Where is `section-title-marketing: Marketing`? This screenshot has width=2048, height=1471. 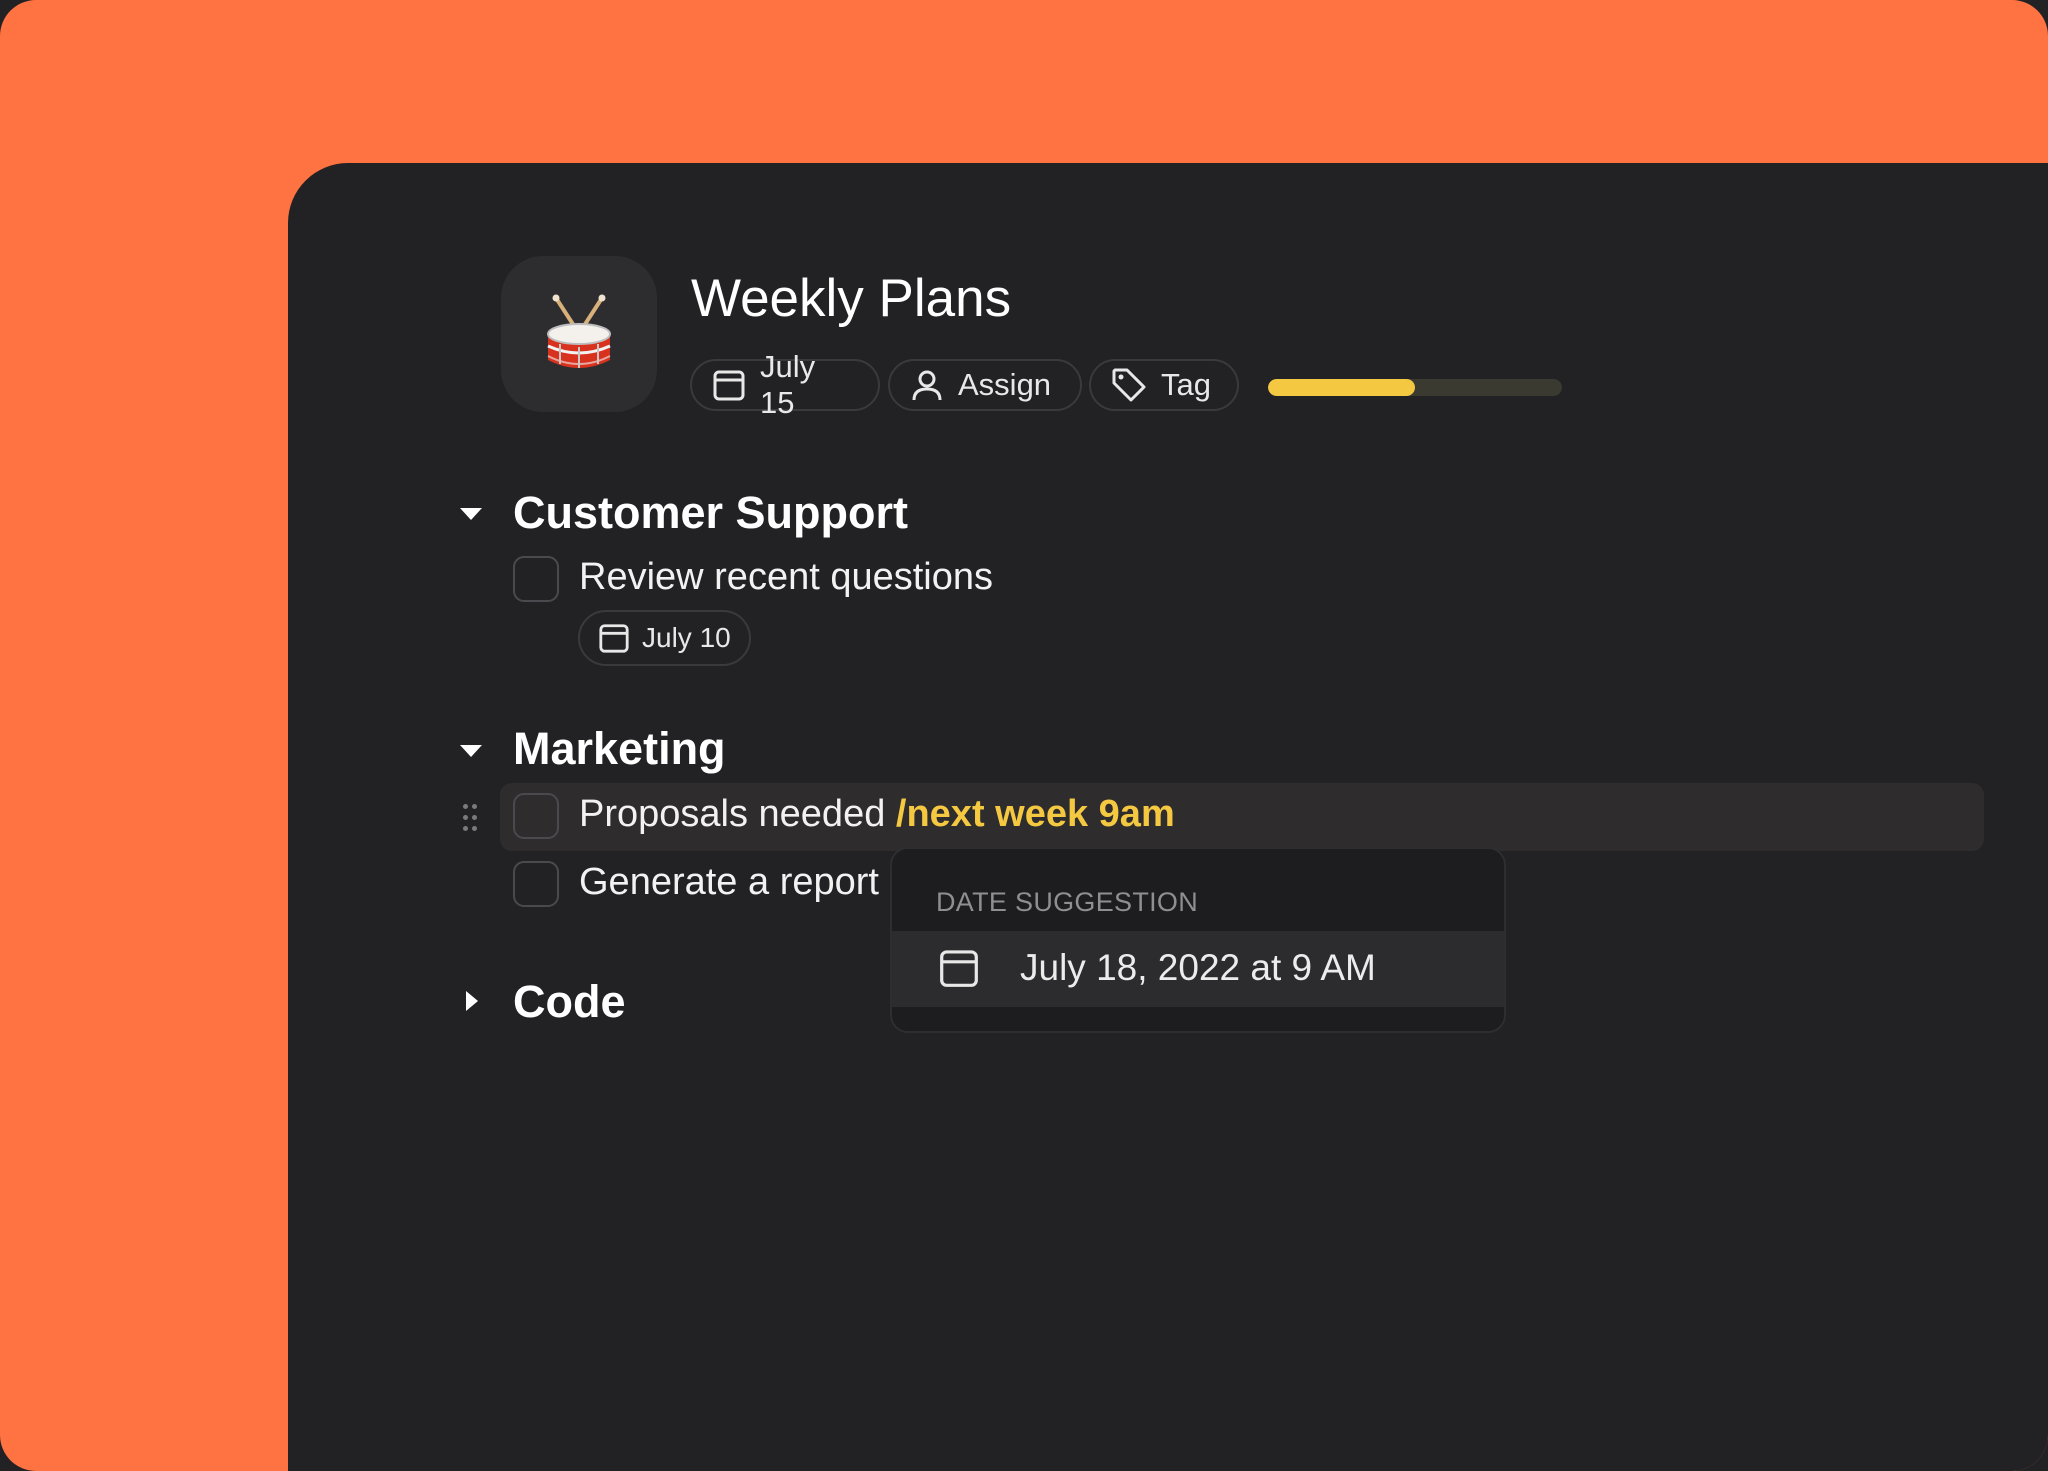 section-title-marketing: Marketing is located at coordinates (619, 749).